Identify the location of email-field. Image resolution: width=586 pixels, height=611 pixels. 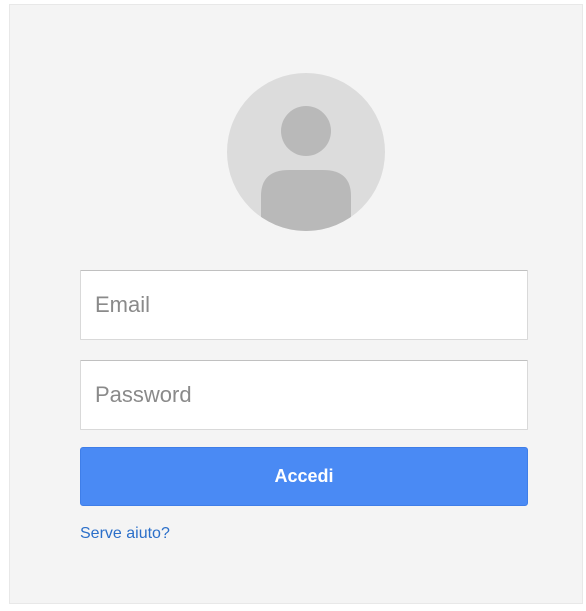
(304, 305).